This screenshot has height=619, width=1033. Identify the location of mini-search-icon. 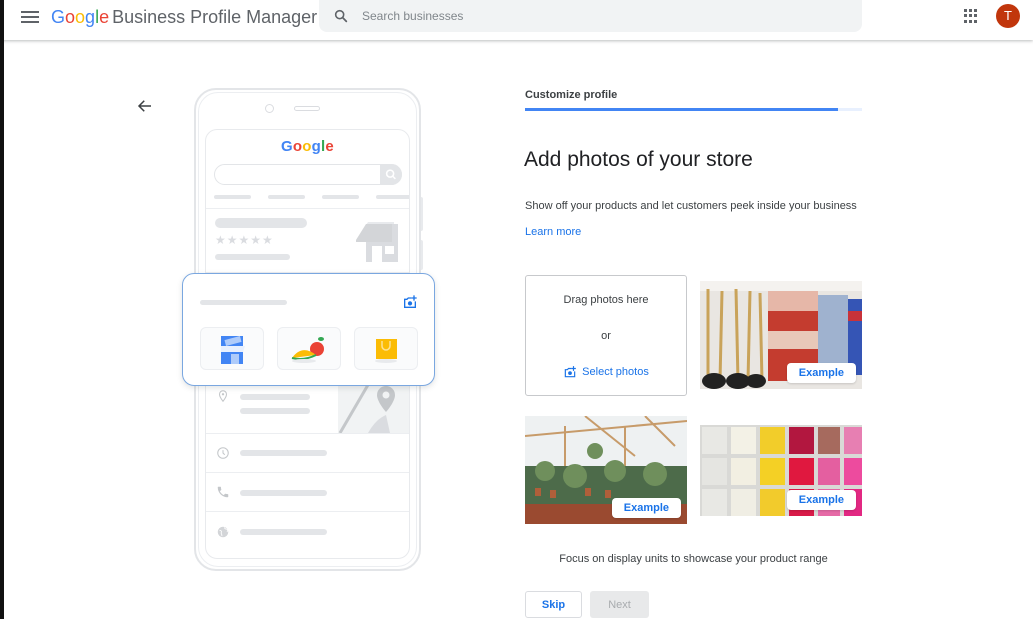
(390, 174).